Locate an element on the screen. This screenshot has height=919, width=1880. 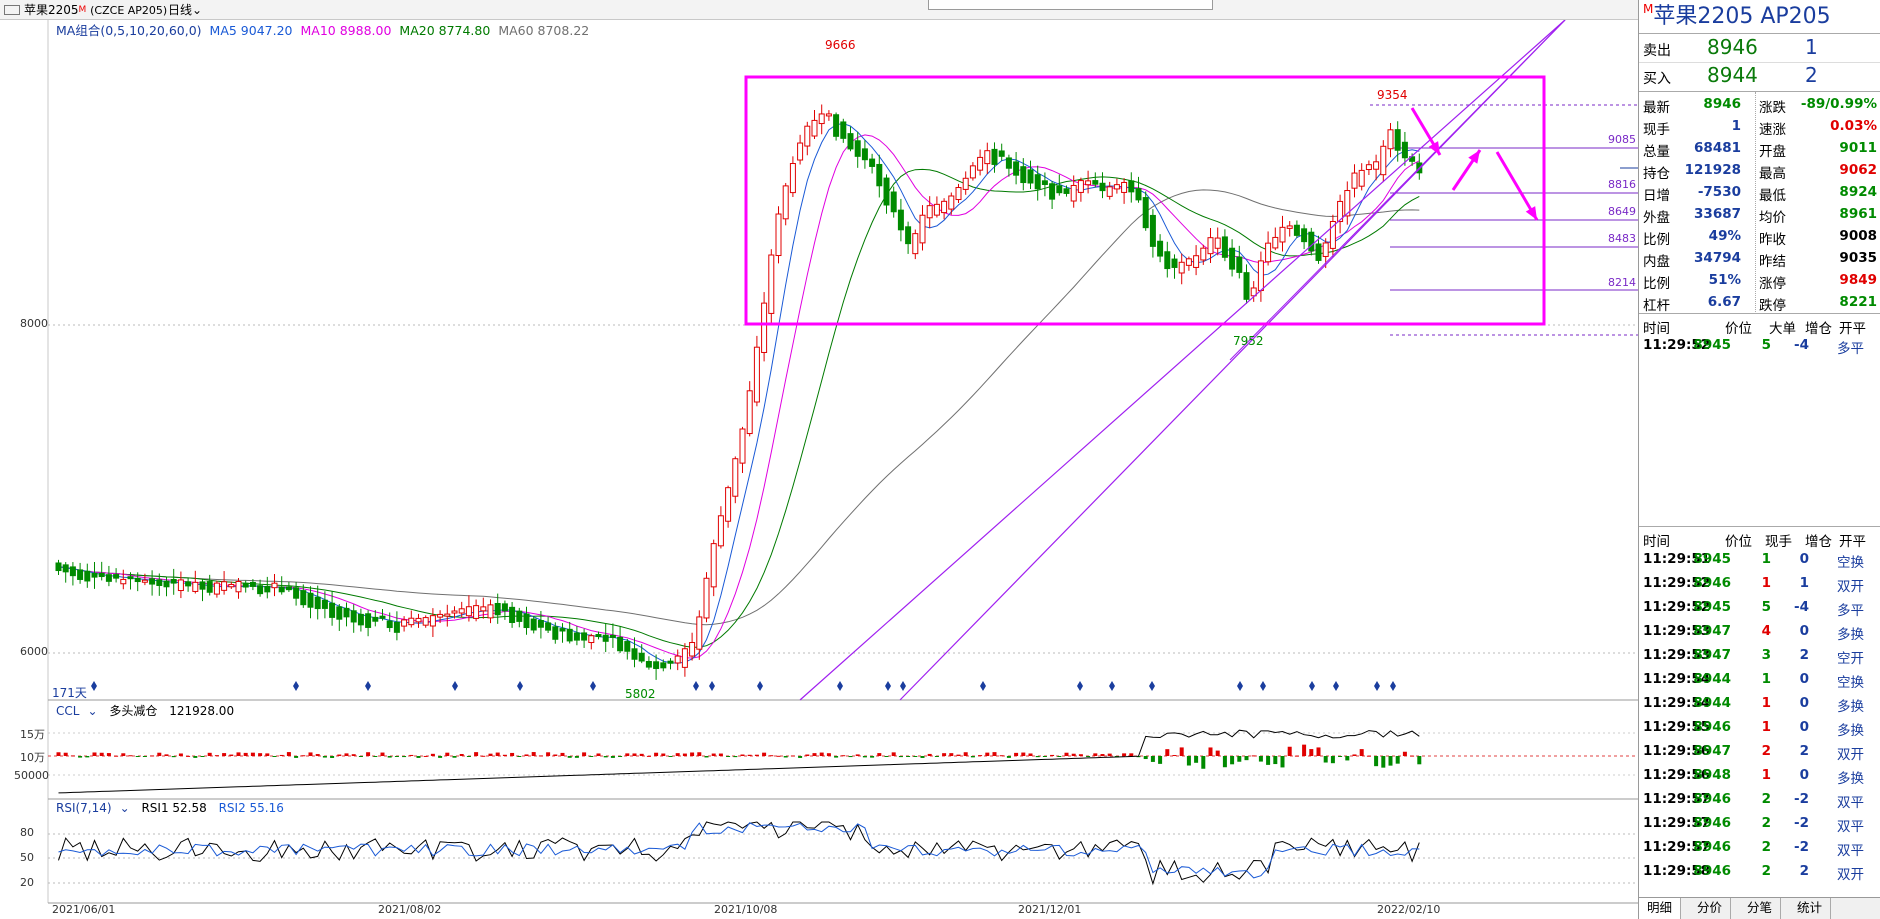
ticks-header: 时间 价位 现手 增仓 开平 is located at coordinates (1759, 538).